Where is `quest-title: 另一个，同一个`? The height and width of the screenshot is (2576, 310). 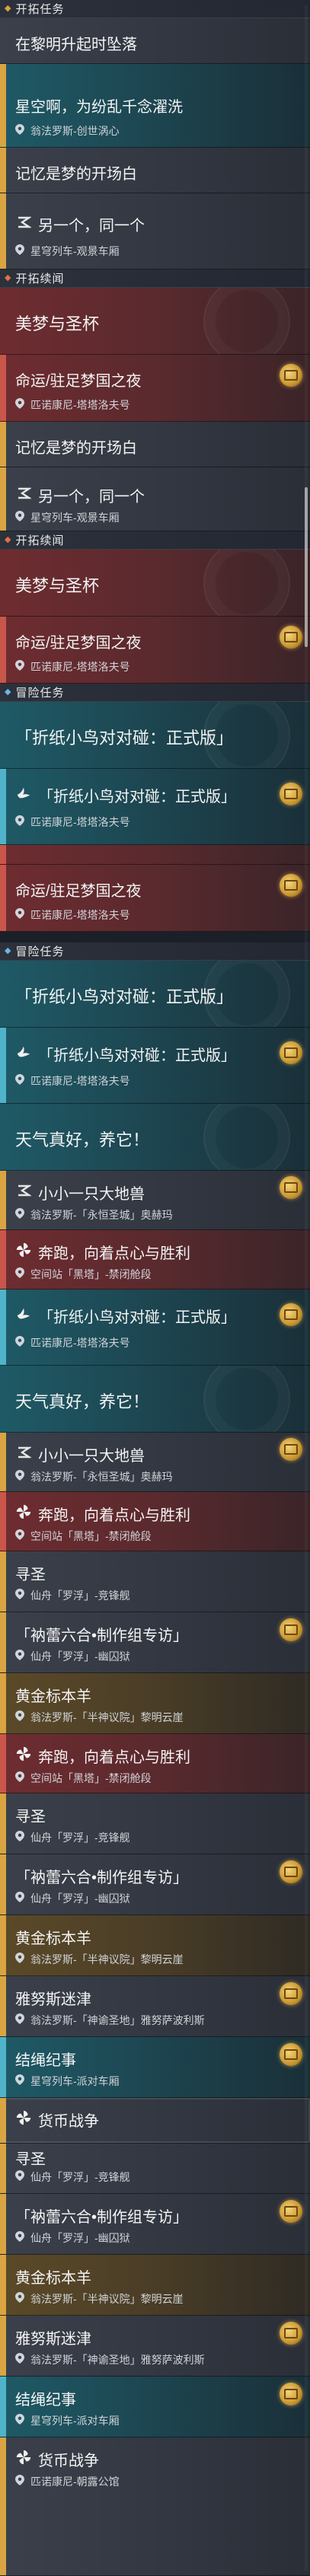 quest-title: 另一个，同一个 is located at coordinates (91, 497).